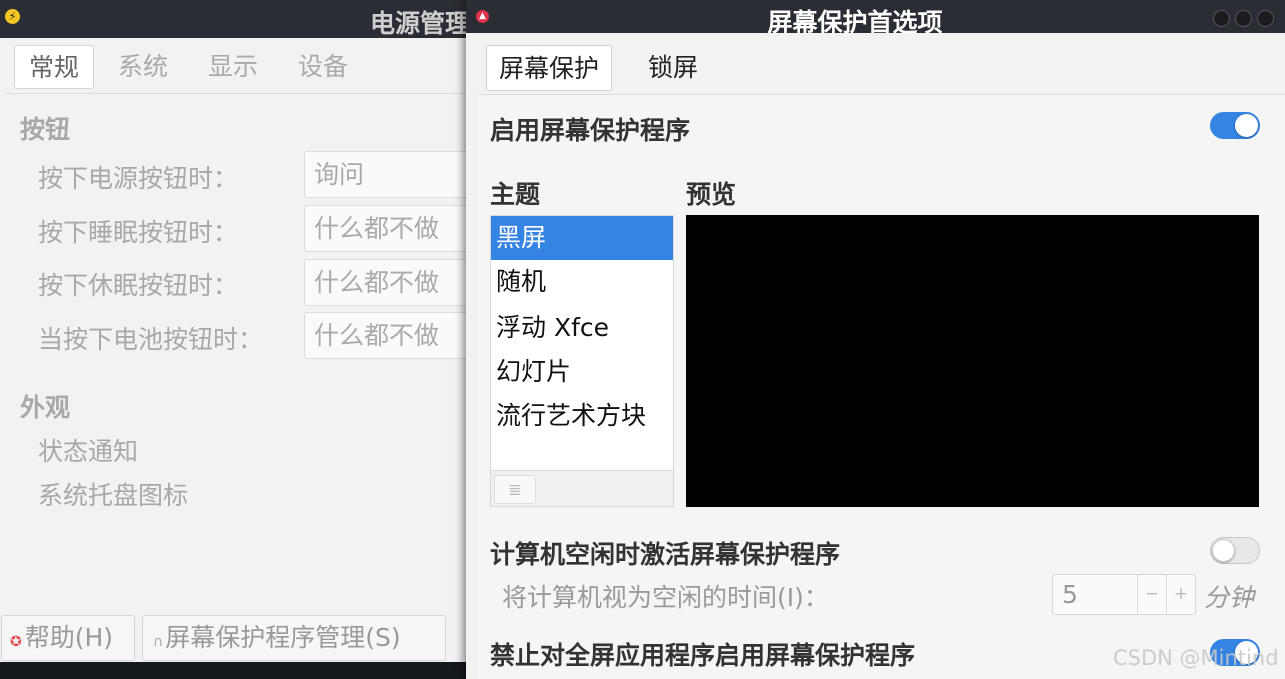  I want to click on theme-list-footer: ≣, so click(582, 488).